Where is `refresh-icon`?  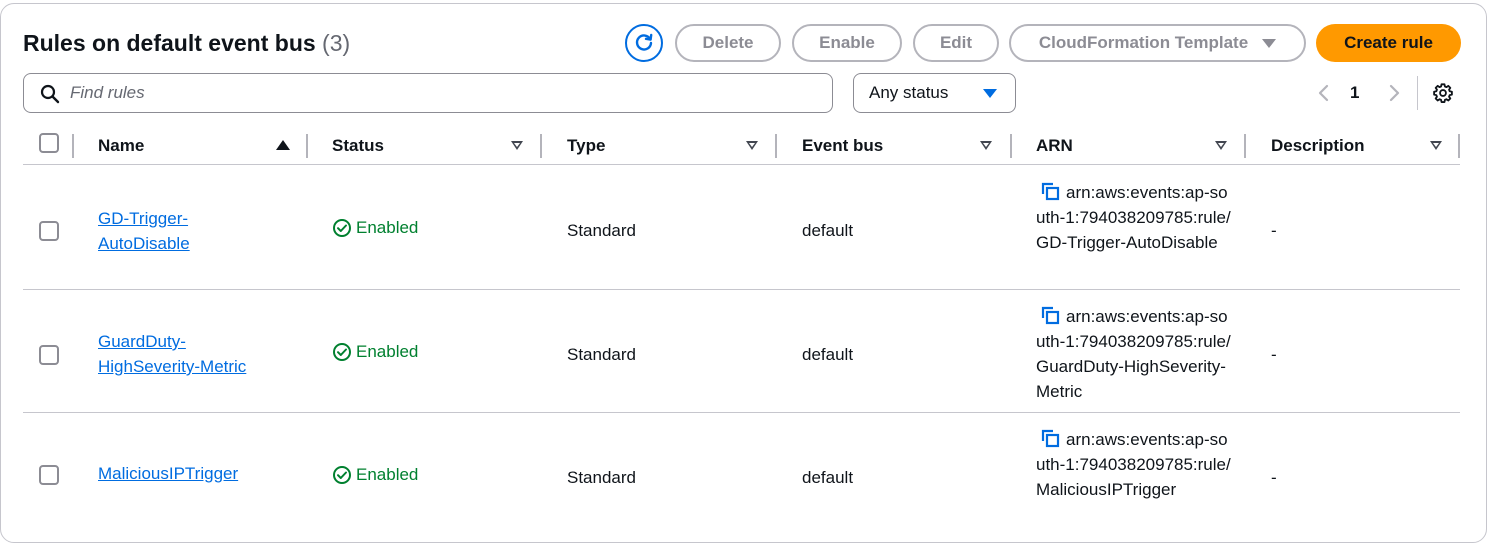 refresh-icon is located at coordinates (644, 42).